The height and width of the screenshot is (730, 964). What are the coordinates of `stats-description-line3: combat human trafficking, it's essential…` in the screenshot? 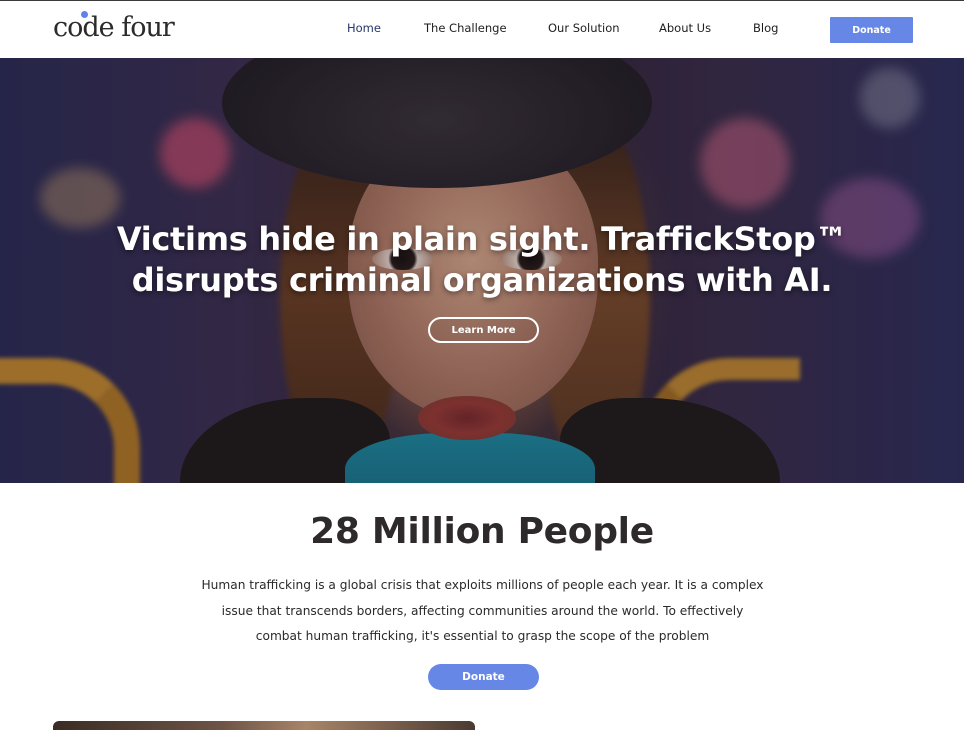 It's located at (482, 636).